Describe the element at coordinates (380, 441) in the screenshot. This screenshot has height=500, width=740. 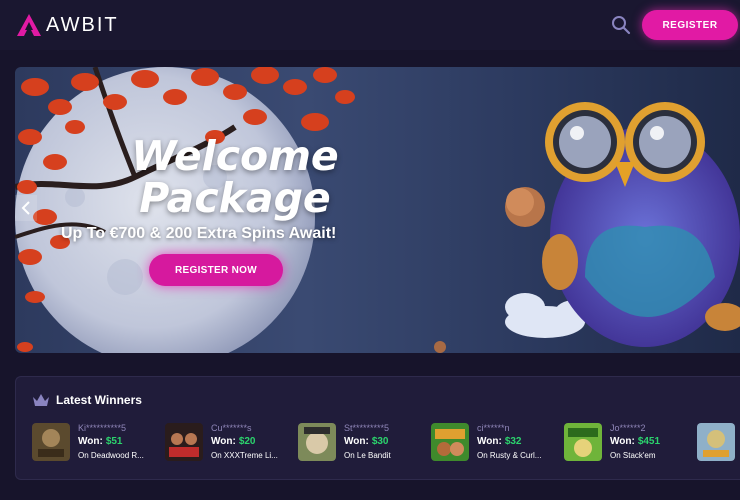
I see `win-amount: $30` at that location.